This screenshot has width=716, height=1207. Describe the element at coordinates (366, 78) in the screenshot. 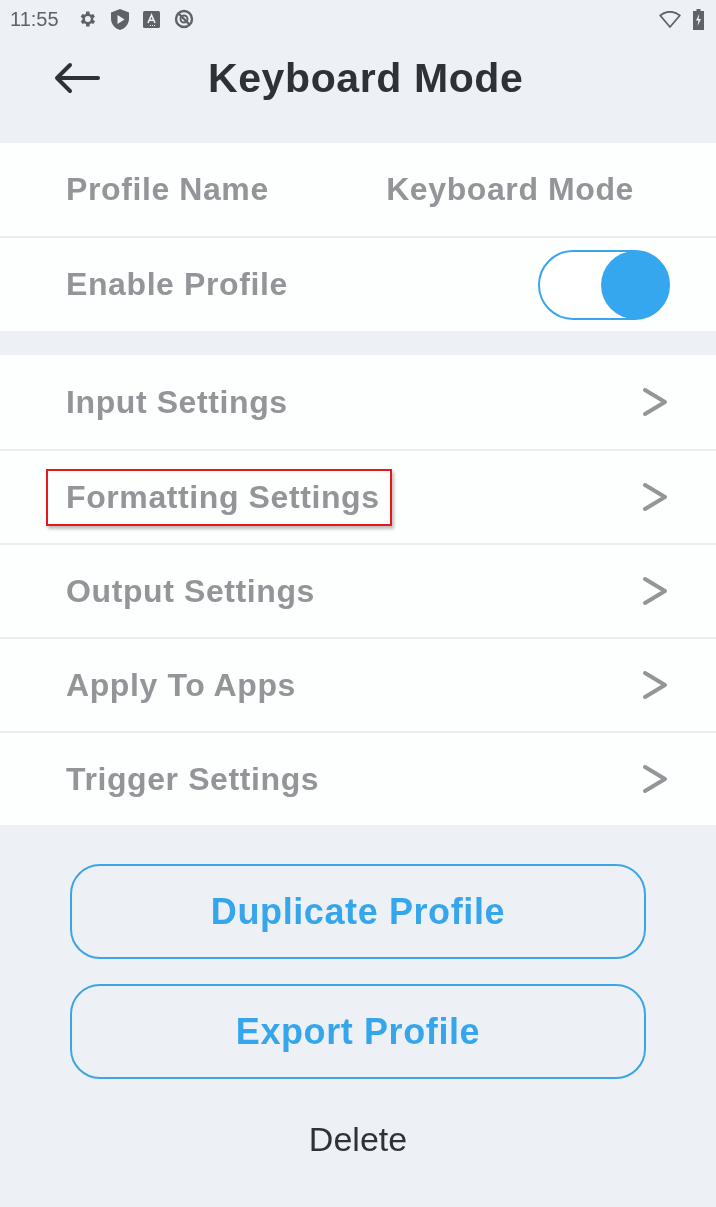

I see `screen-title: Keyboard Mode` at that location.